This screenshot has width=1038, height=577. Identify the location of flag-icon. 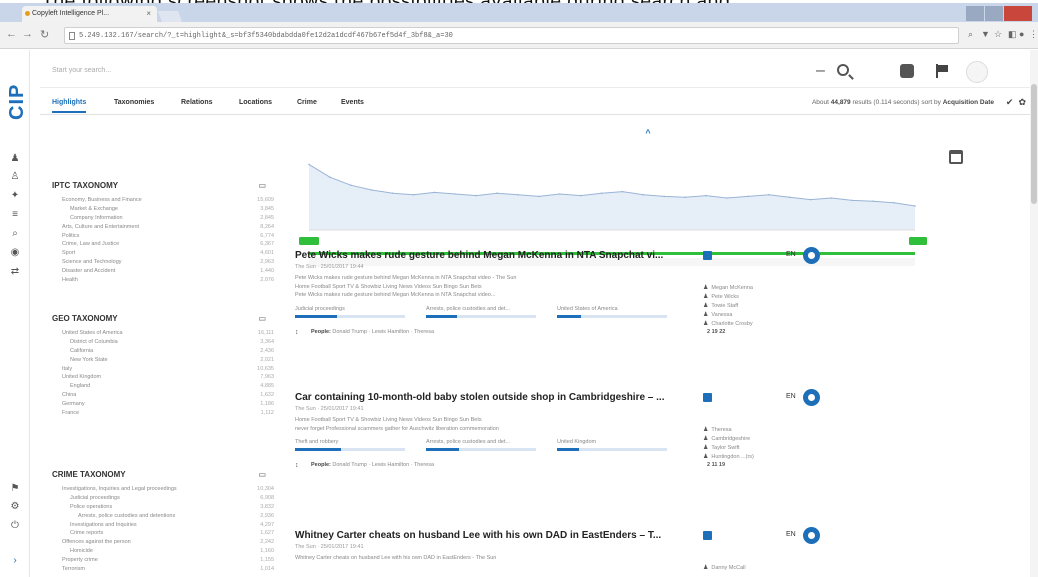
(943, 71).